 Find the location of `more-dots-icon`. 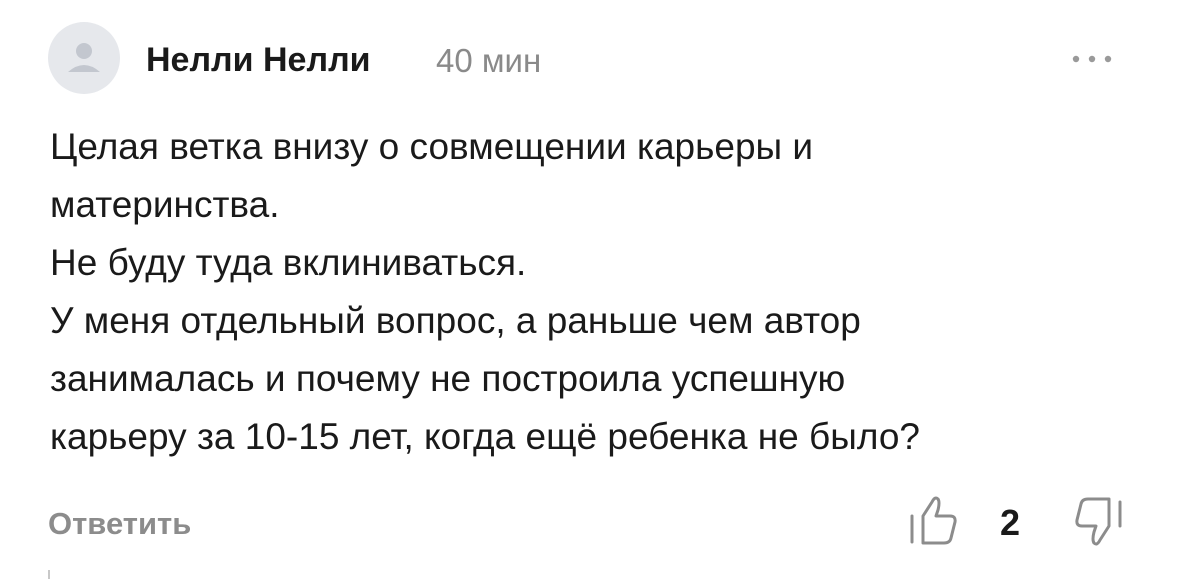

more-dots-icon is located at coordinates (1092, 59).